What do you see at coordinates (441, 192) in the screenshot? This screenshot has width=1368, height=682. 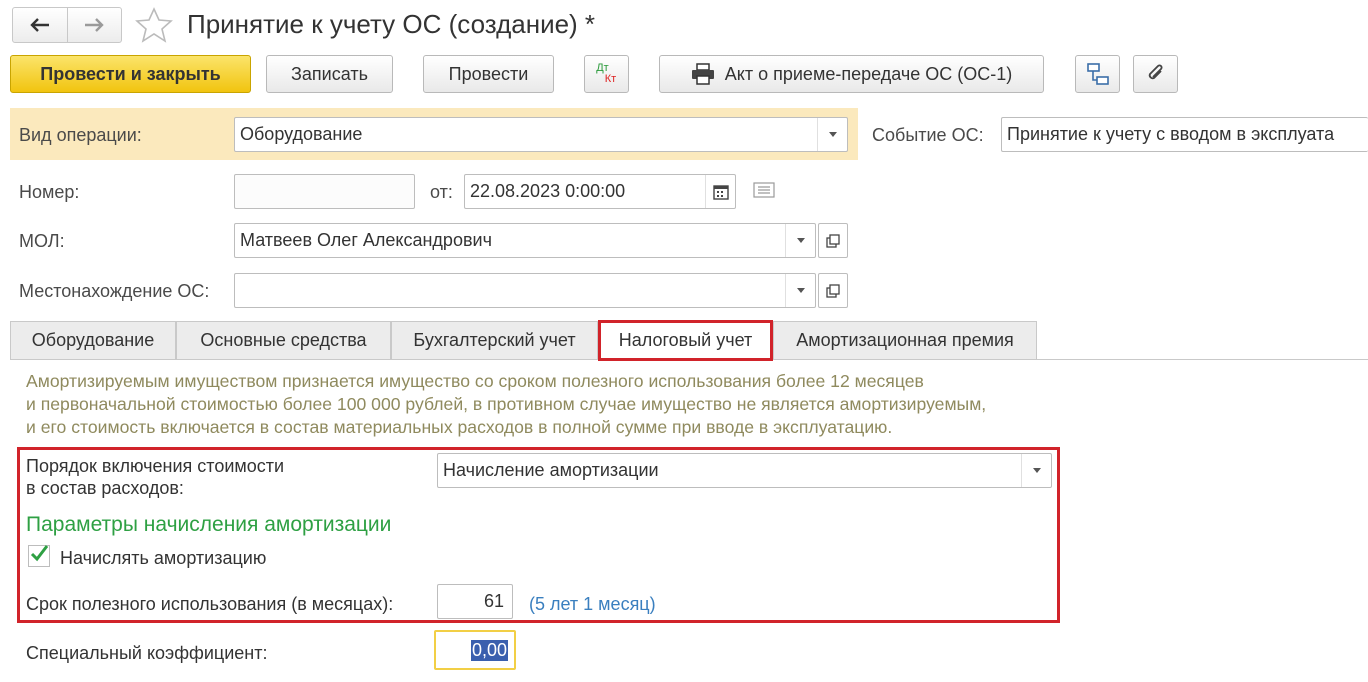 I see `date-label: от:` at bounding box center [441, 192].